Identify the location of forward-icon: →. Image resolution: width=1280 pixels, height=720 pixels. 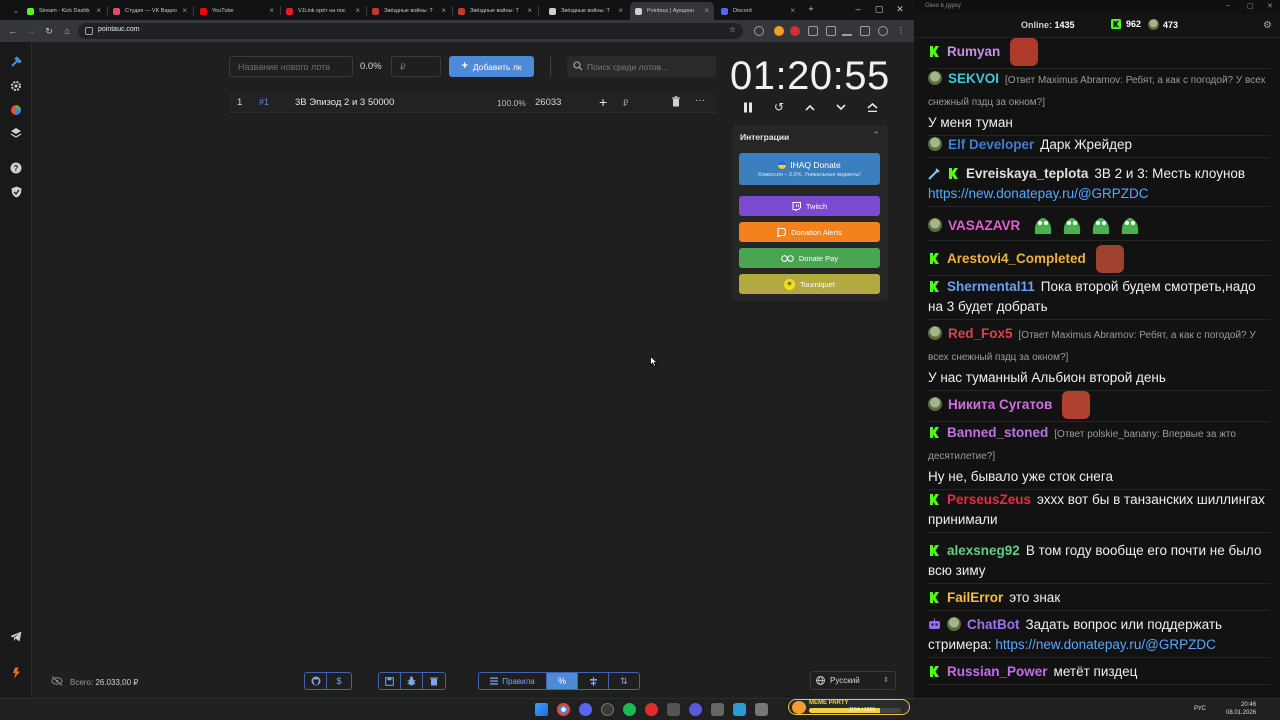
(31, 31).